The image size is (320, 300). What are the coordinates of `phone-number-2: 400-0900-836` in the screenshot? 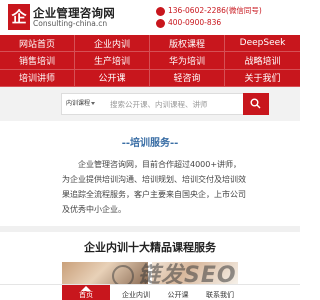 It's located at (194, 22).